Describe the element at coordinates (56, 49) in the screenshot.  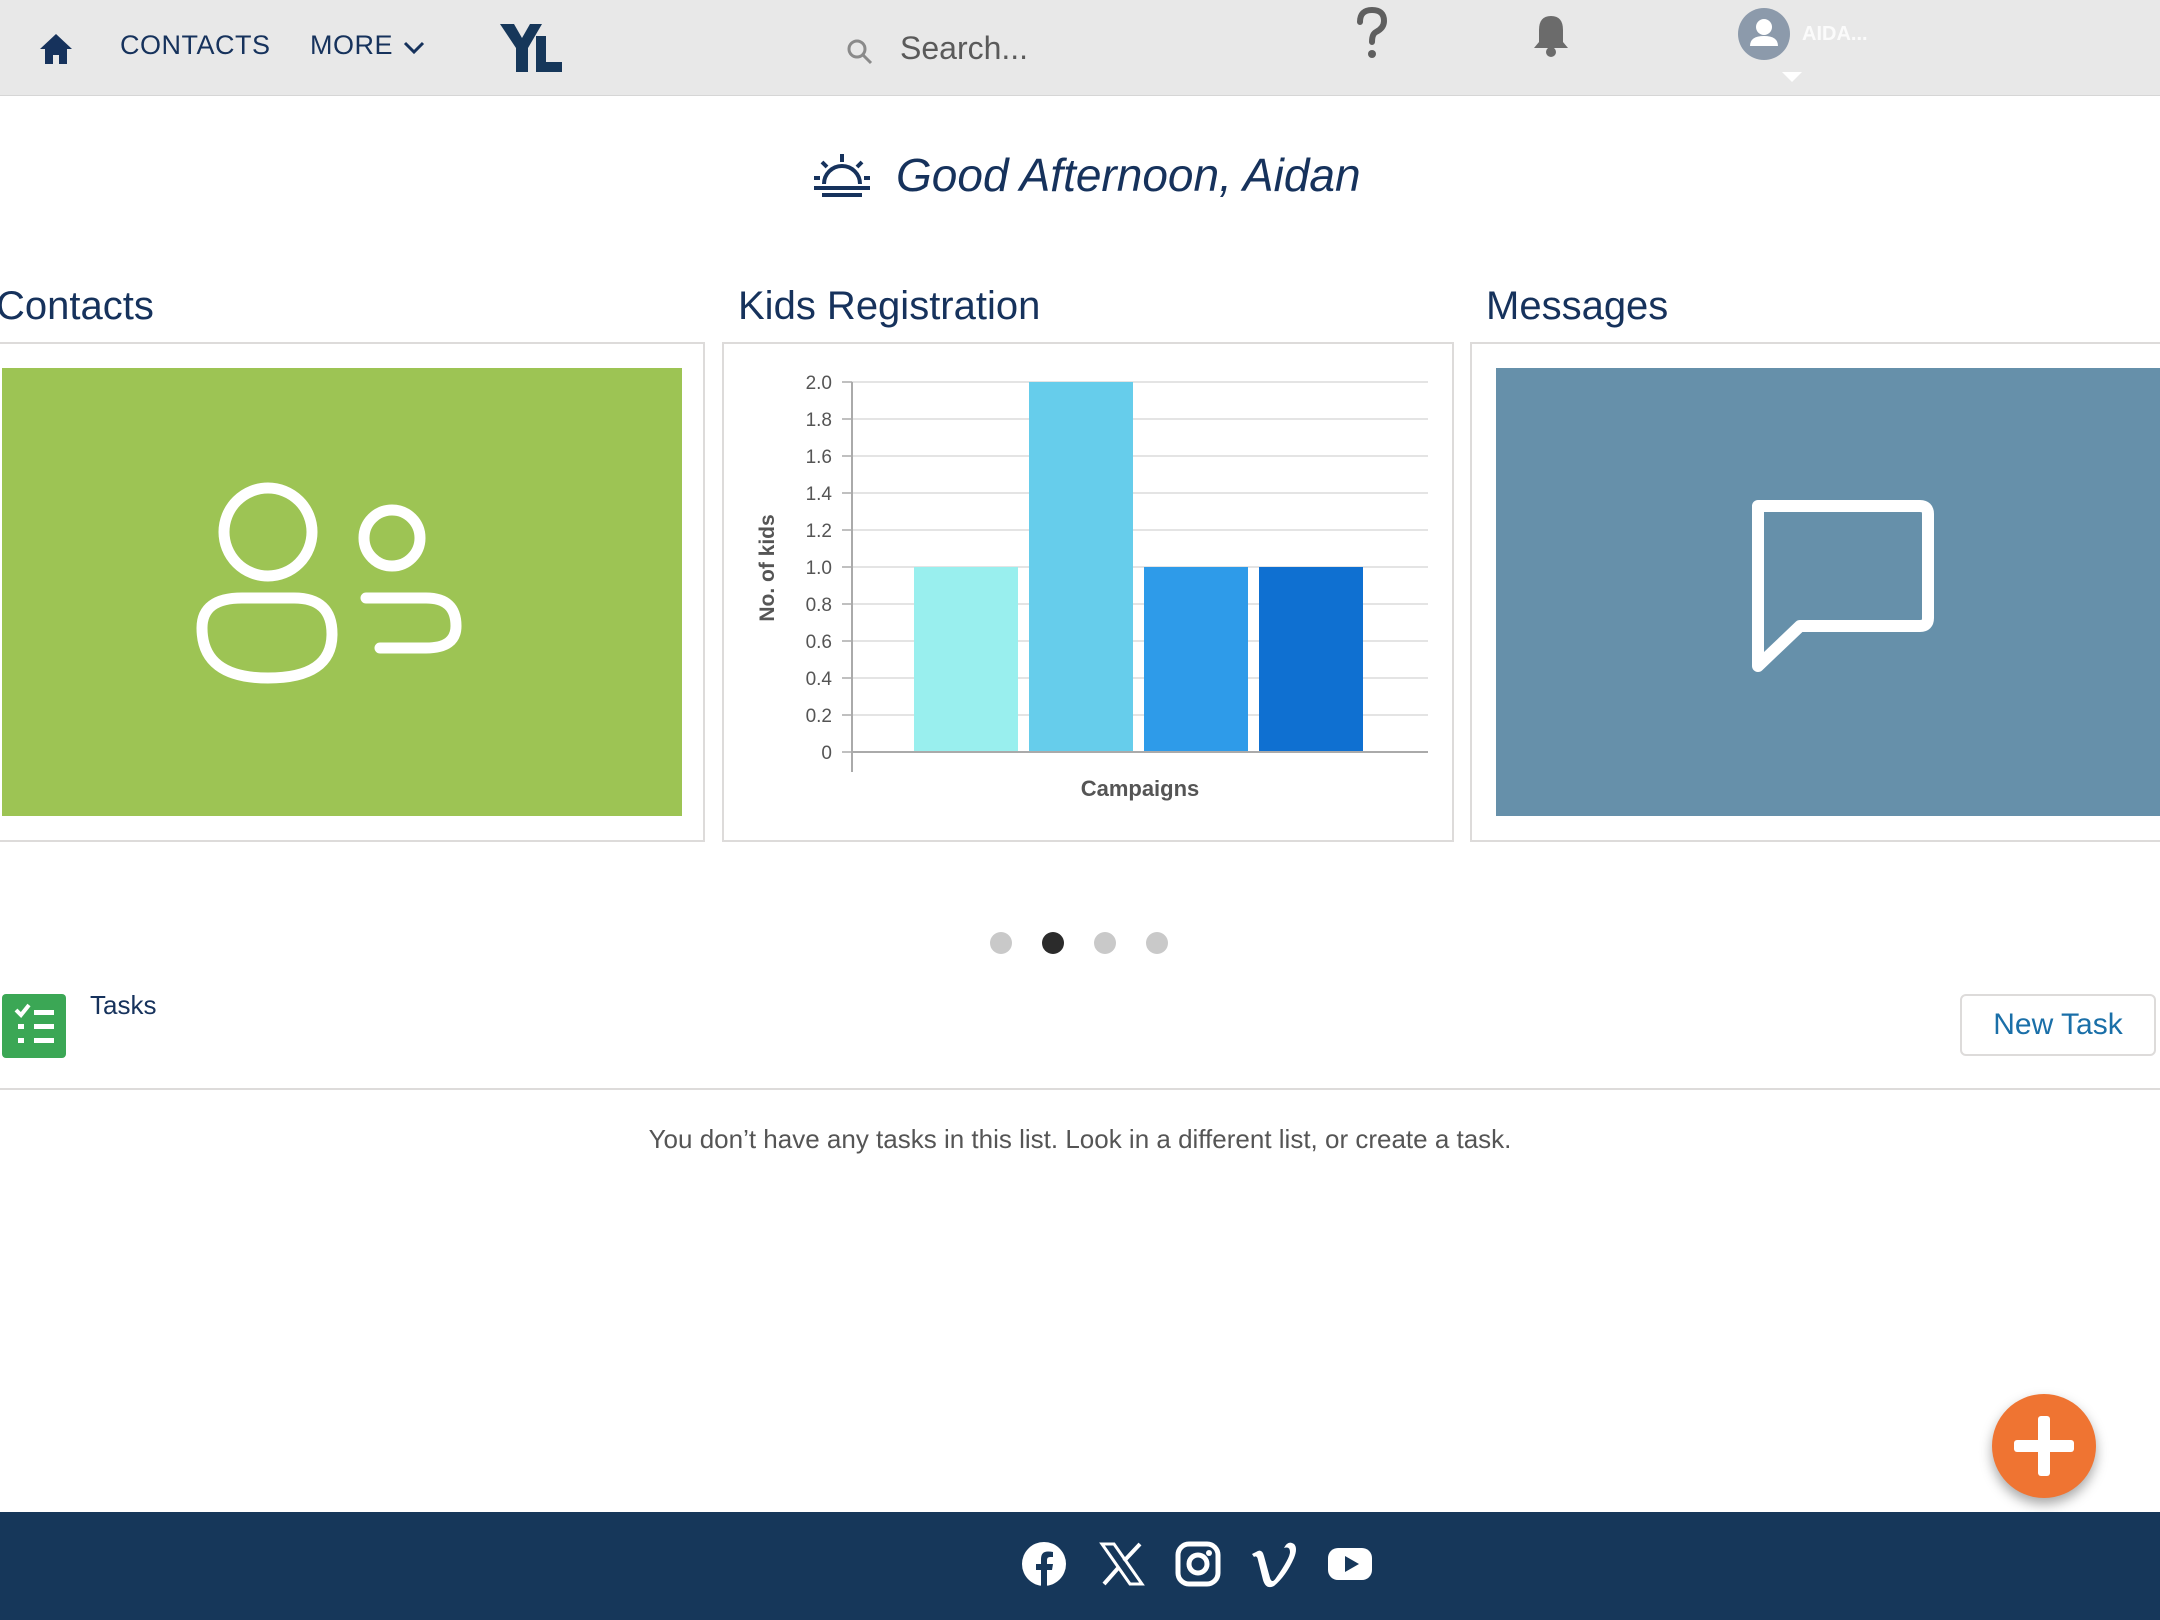
I see `home-icon` at that location.